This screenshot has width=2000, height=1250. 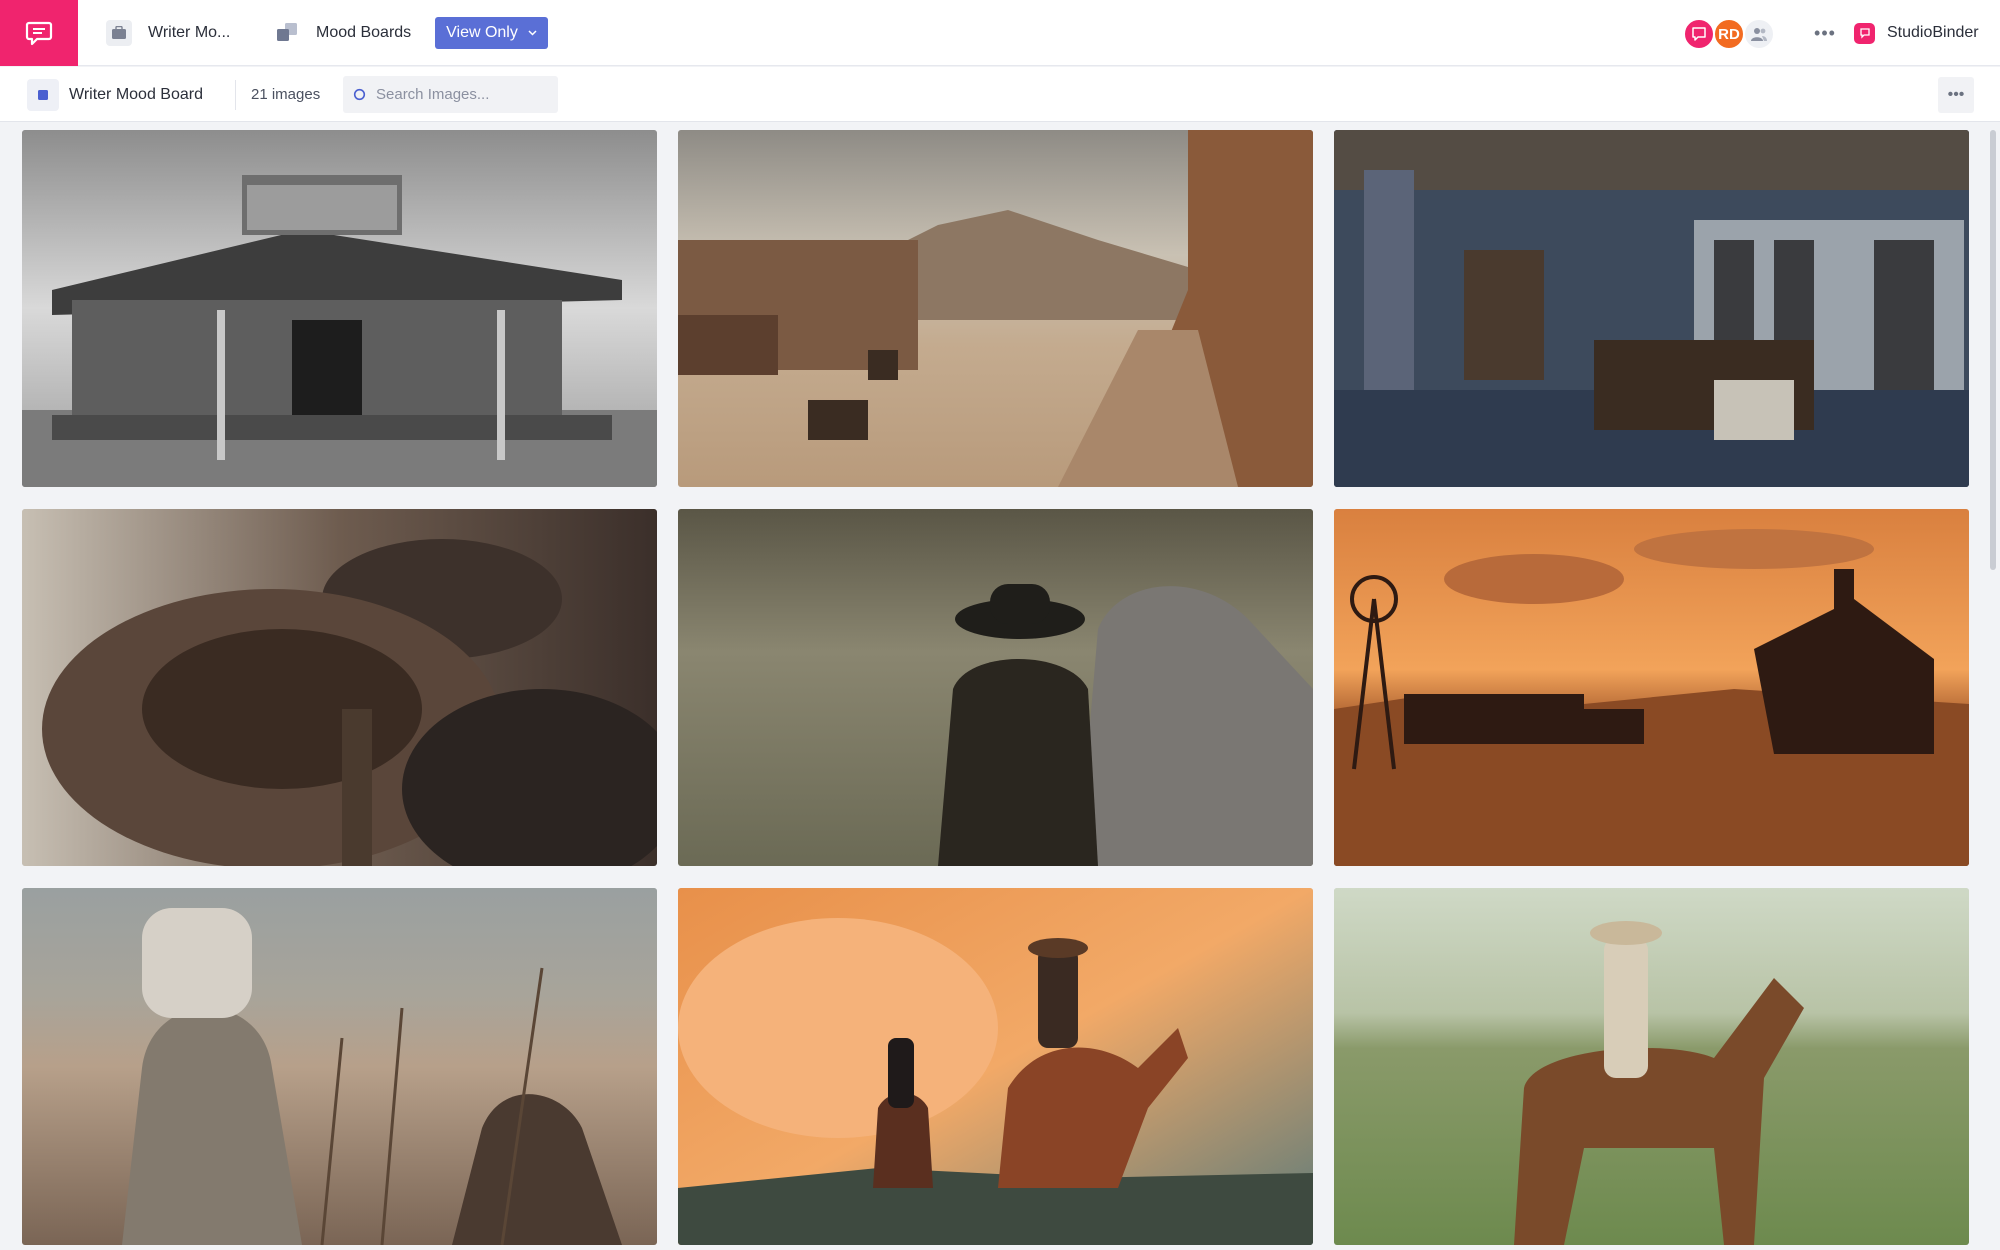 I want to click on saloon-image, so click(x=339, y=308).